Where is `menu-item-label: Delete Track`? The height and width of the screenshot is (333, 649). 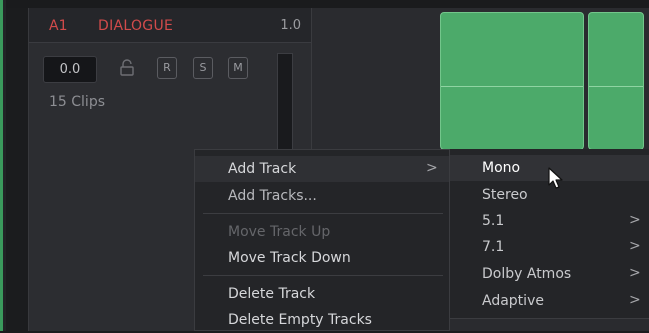 menu-item-label: Delete Track is located at coordinates (272, 294).